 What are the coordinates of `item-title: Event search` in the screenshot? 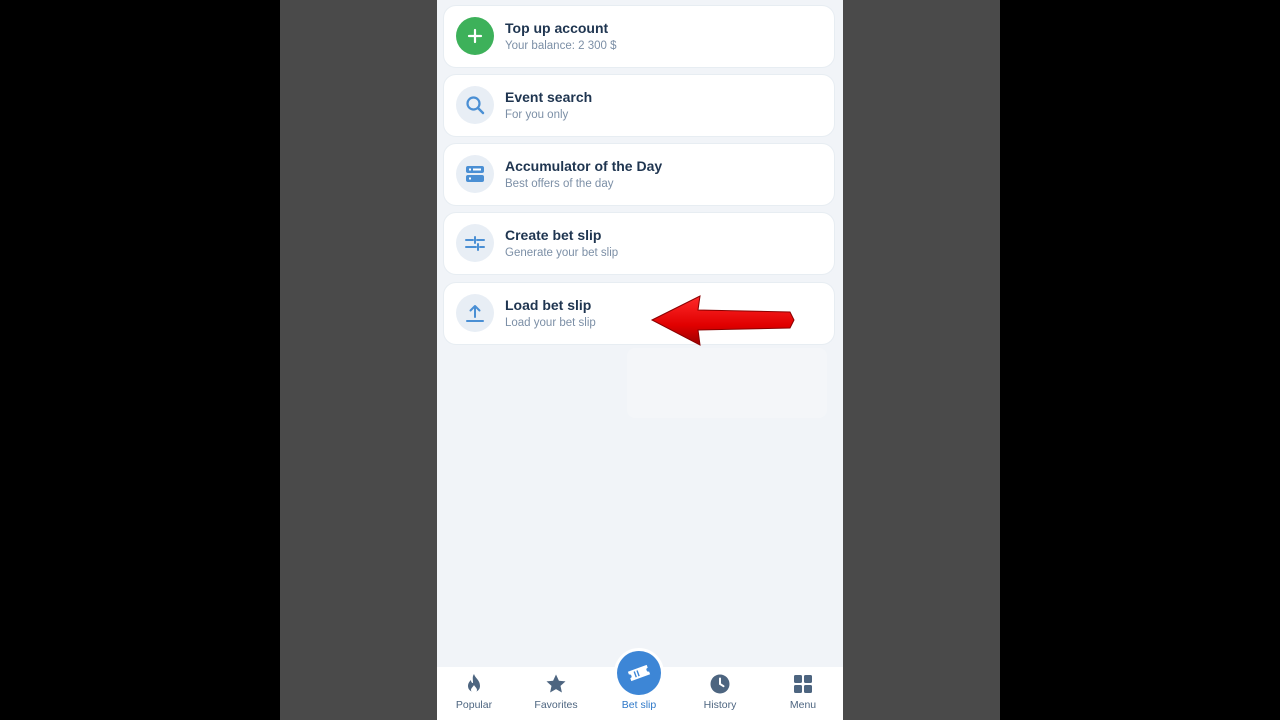 It's located at (549, 97).